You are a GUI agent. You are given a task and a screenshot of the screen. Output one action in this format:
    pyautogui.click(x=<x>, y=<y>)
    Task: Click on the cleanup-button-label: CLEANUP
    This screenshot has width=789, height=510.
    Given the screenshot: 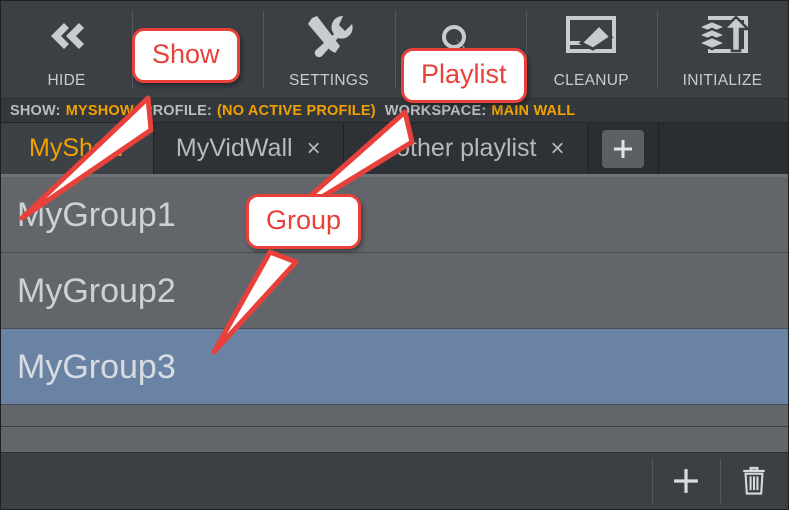 What is the action you would take?
    pyautogui.click(x=591, y=80)
    